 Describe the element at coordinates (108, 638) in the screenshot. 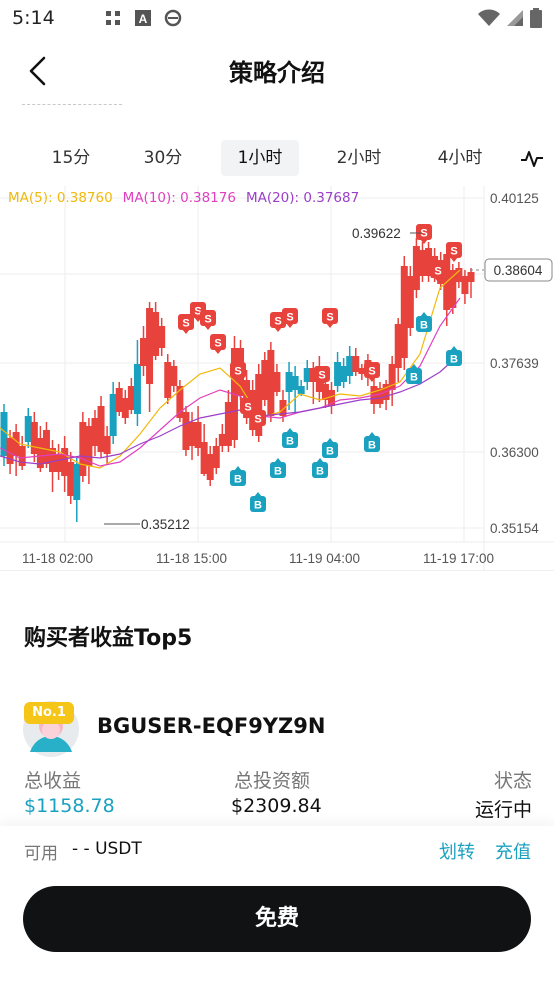

I see `section-title: 购买者收益Top5` at that location.